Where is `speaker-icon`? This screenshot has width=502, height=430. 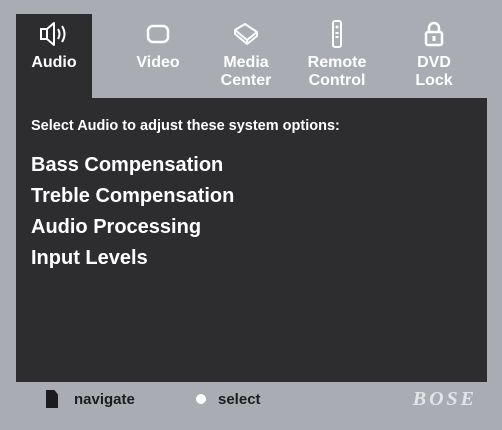 speaker-icon is located at coordinates (54, 34).